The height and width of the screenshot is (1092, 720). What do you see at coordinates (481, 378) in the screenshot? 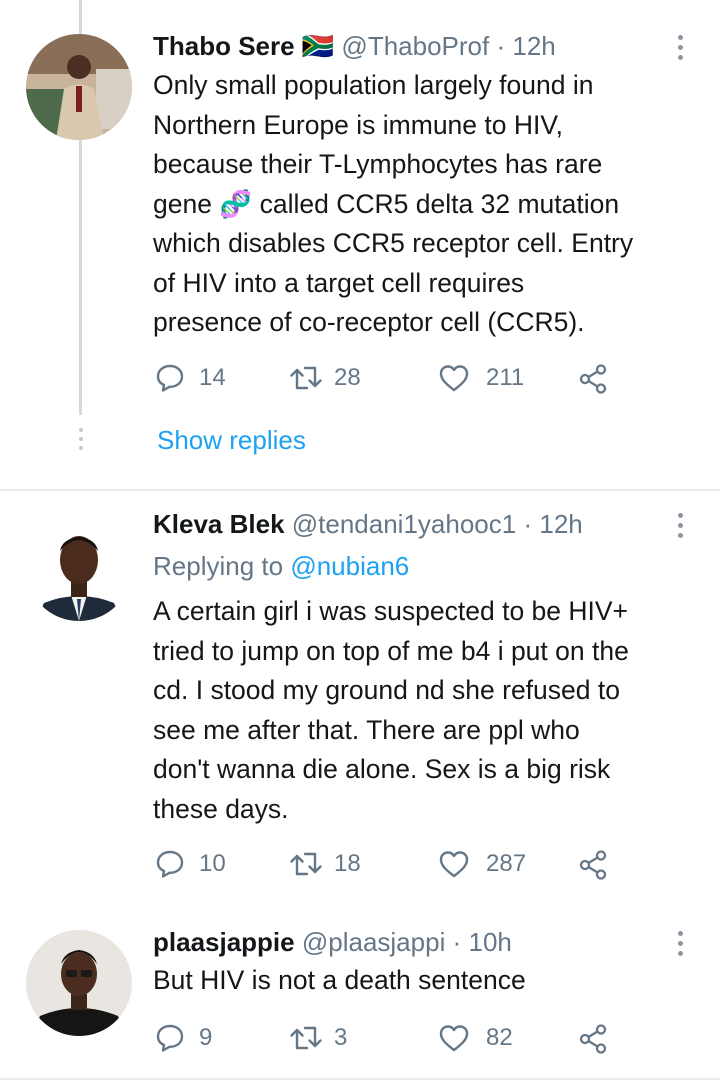
I see `like-button: 211` at bounding box center [481, 378].